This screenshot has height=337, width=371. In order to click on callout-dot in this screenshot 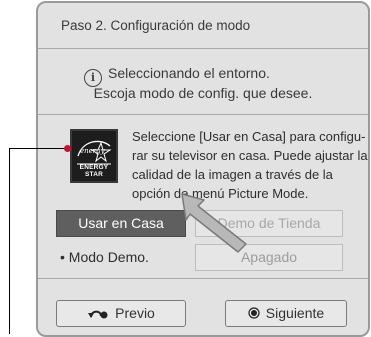, I will do `click(67, 148)`.